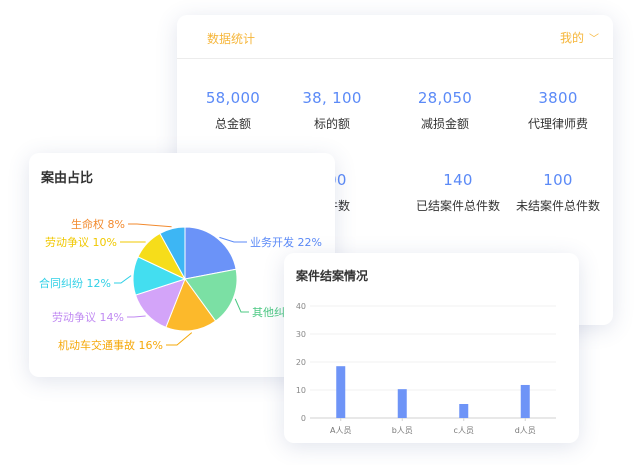 This screenshot has width=638, height=465. What do you see at coordinates (464, 430) in the screenshot?
I see `x-tick-label: c人员` at bounding box center [464, 430].